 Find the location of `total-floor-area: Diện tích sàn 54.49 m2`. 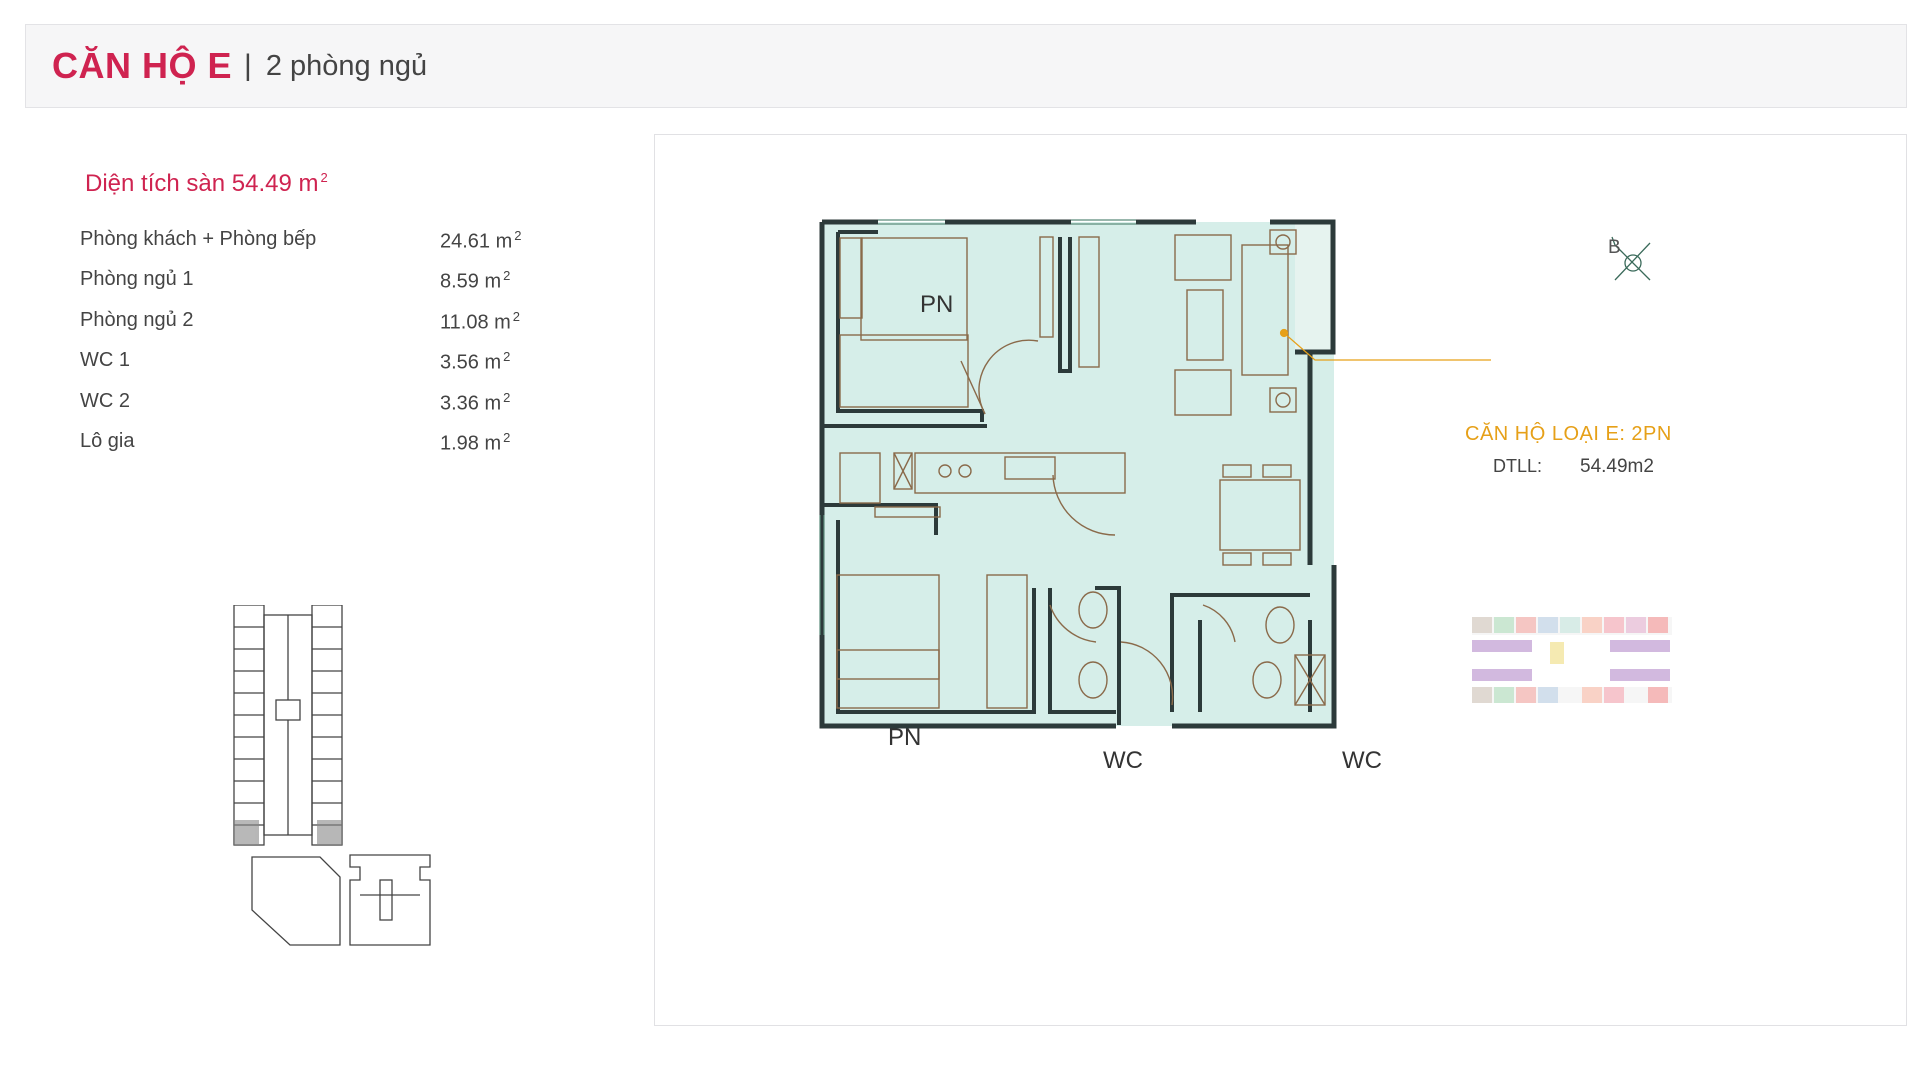

total-floor-area: Diện tích sàn 54.49 m2 is located at coordinates (206, 184).